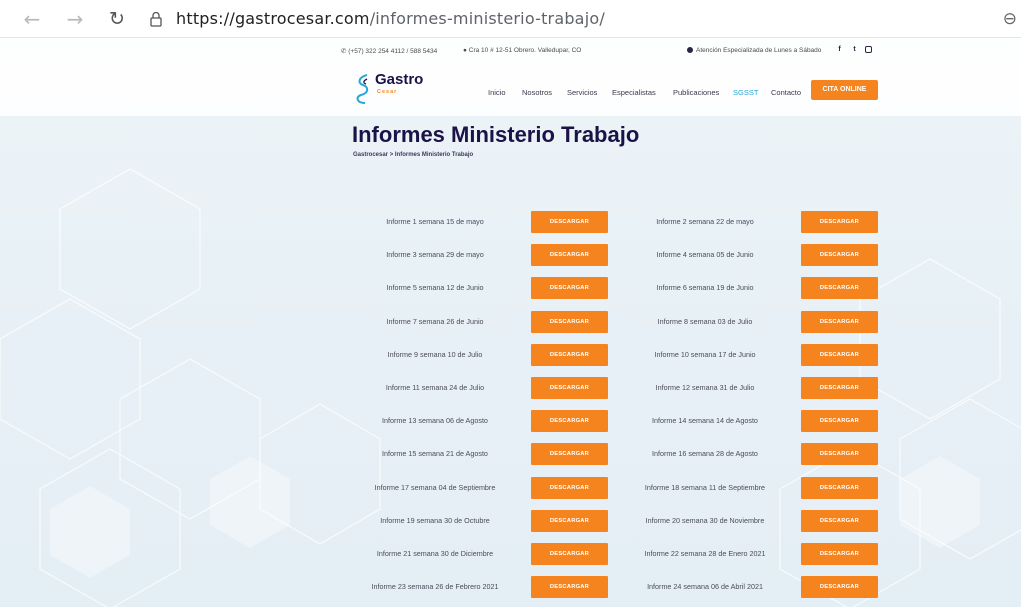 Image resolution: width=1021 pixels, height=607 pixels. Describe the element at coordinates (705, 354) in the screenshot. I see `report-label: Informe 10 semana 17 de Junio` at that location.